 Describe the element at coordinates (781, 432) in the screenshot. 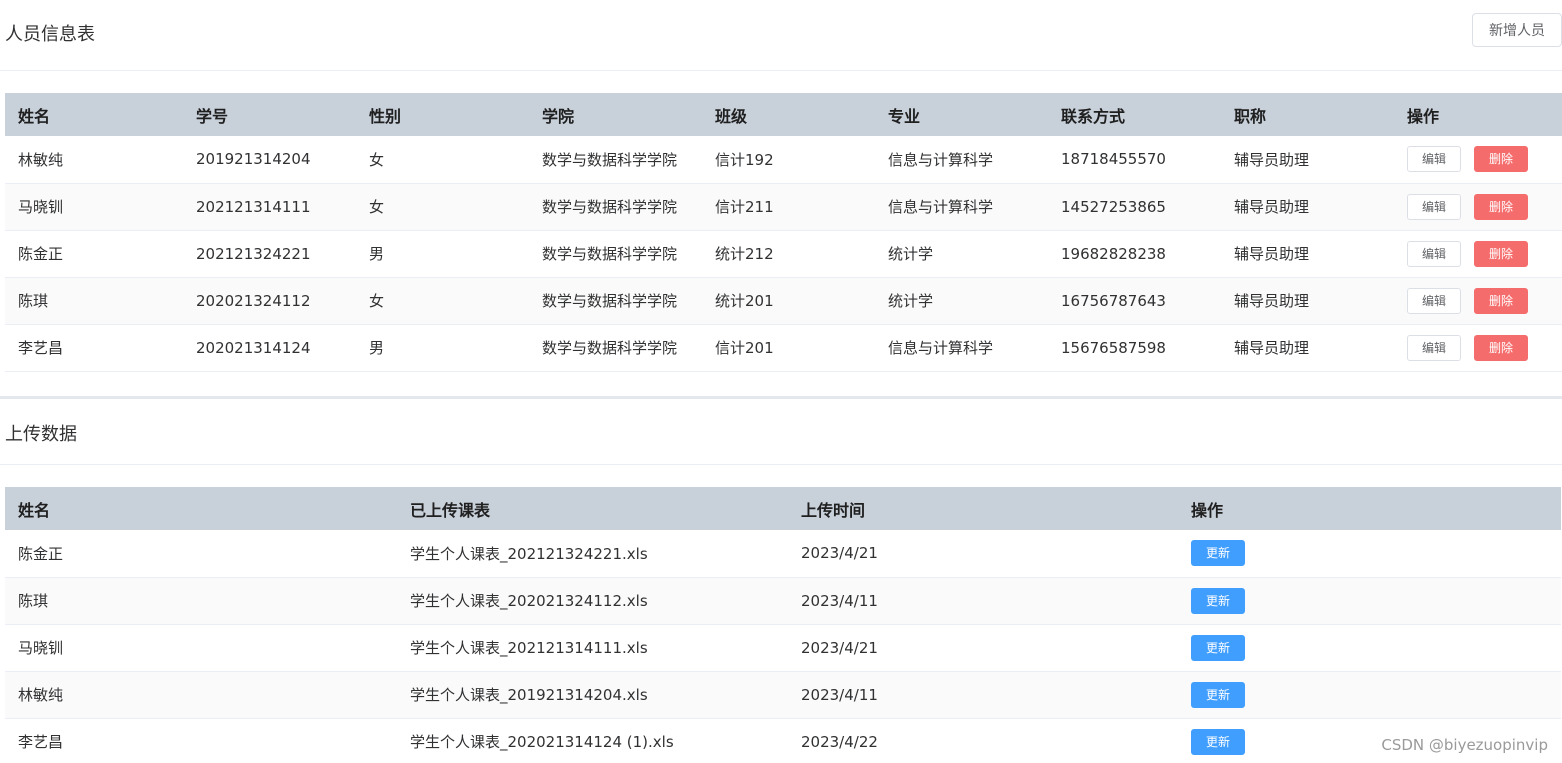

I see `upload-header: 上传数据` at that location.